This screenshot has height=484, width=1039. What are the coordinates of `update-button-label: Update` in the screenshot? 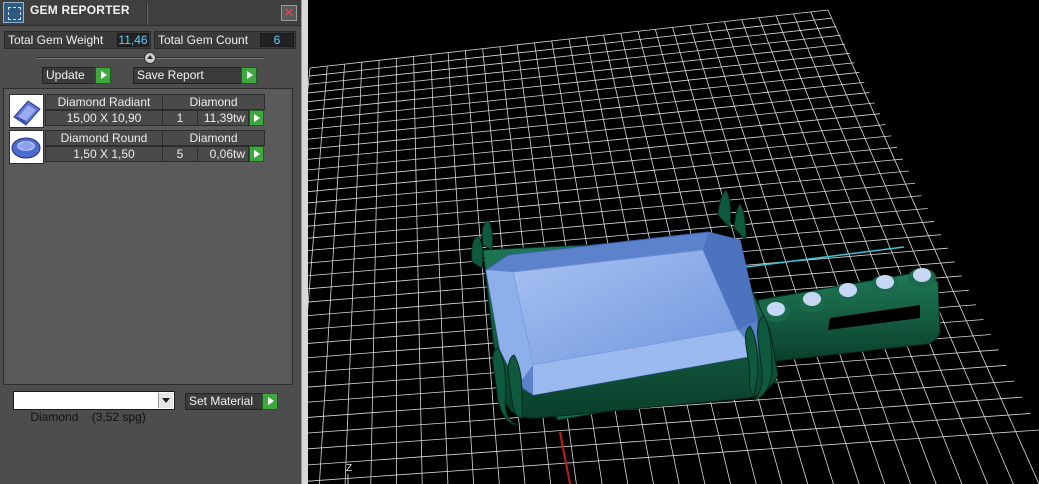 It's located at (65, 75).